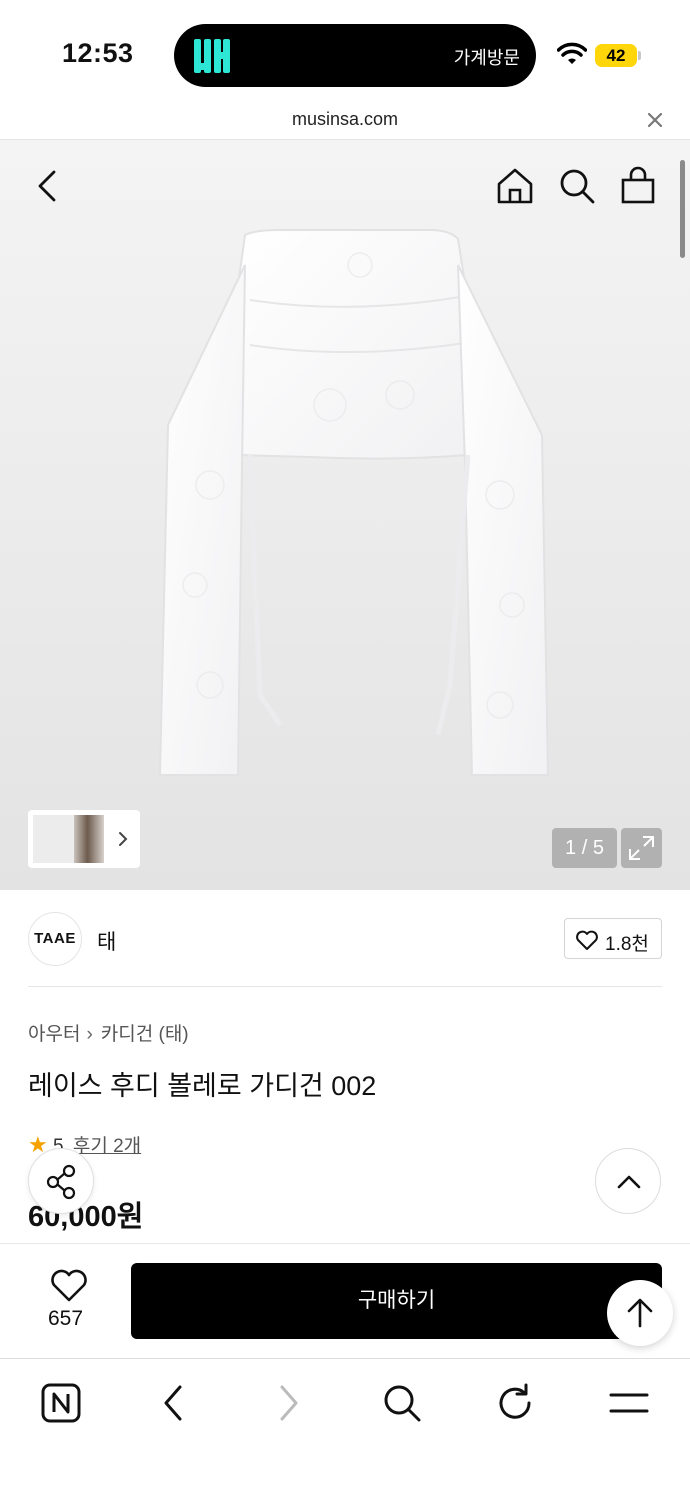  I want to click on status-time: 12:53, so click(98, 53).